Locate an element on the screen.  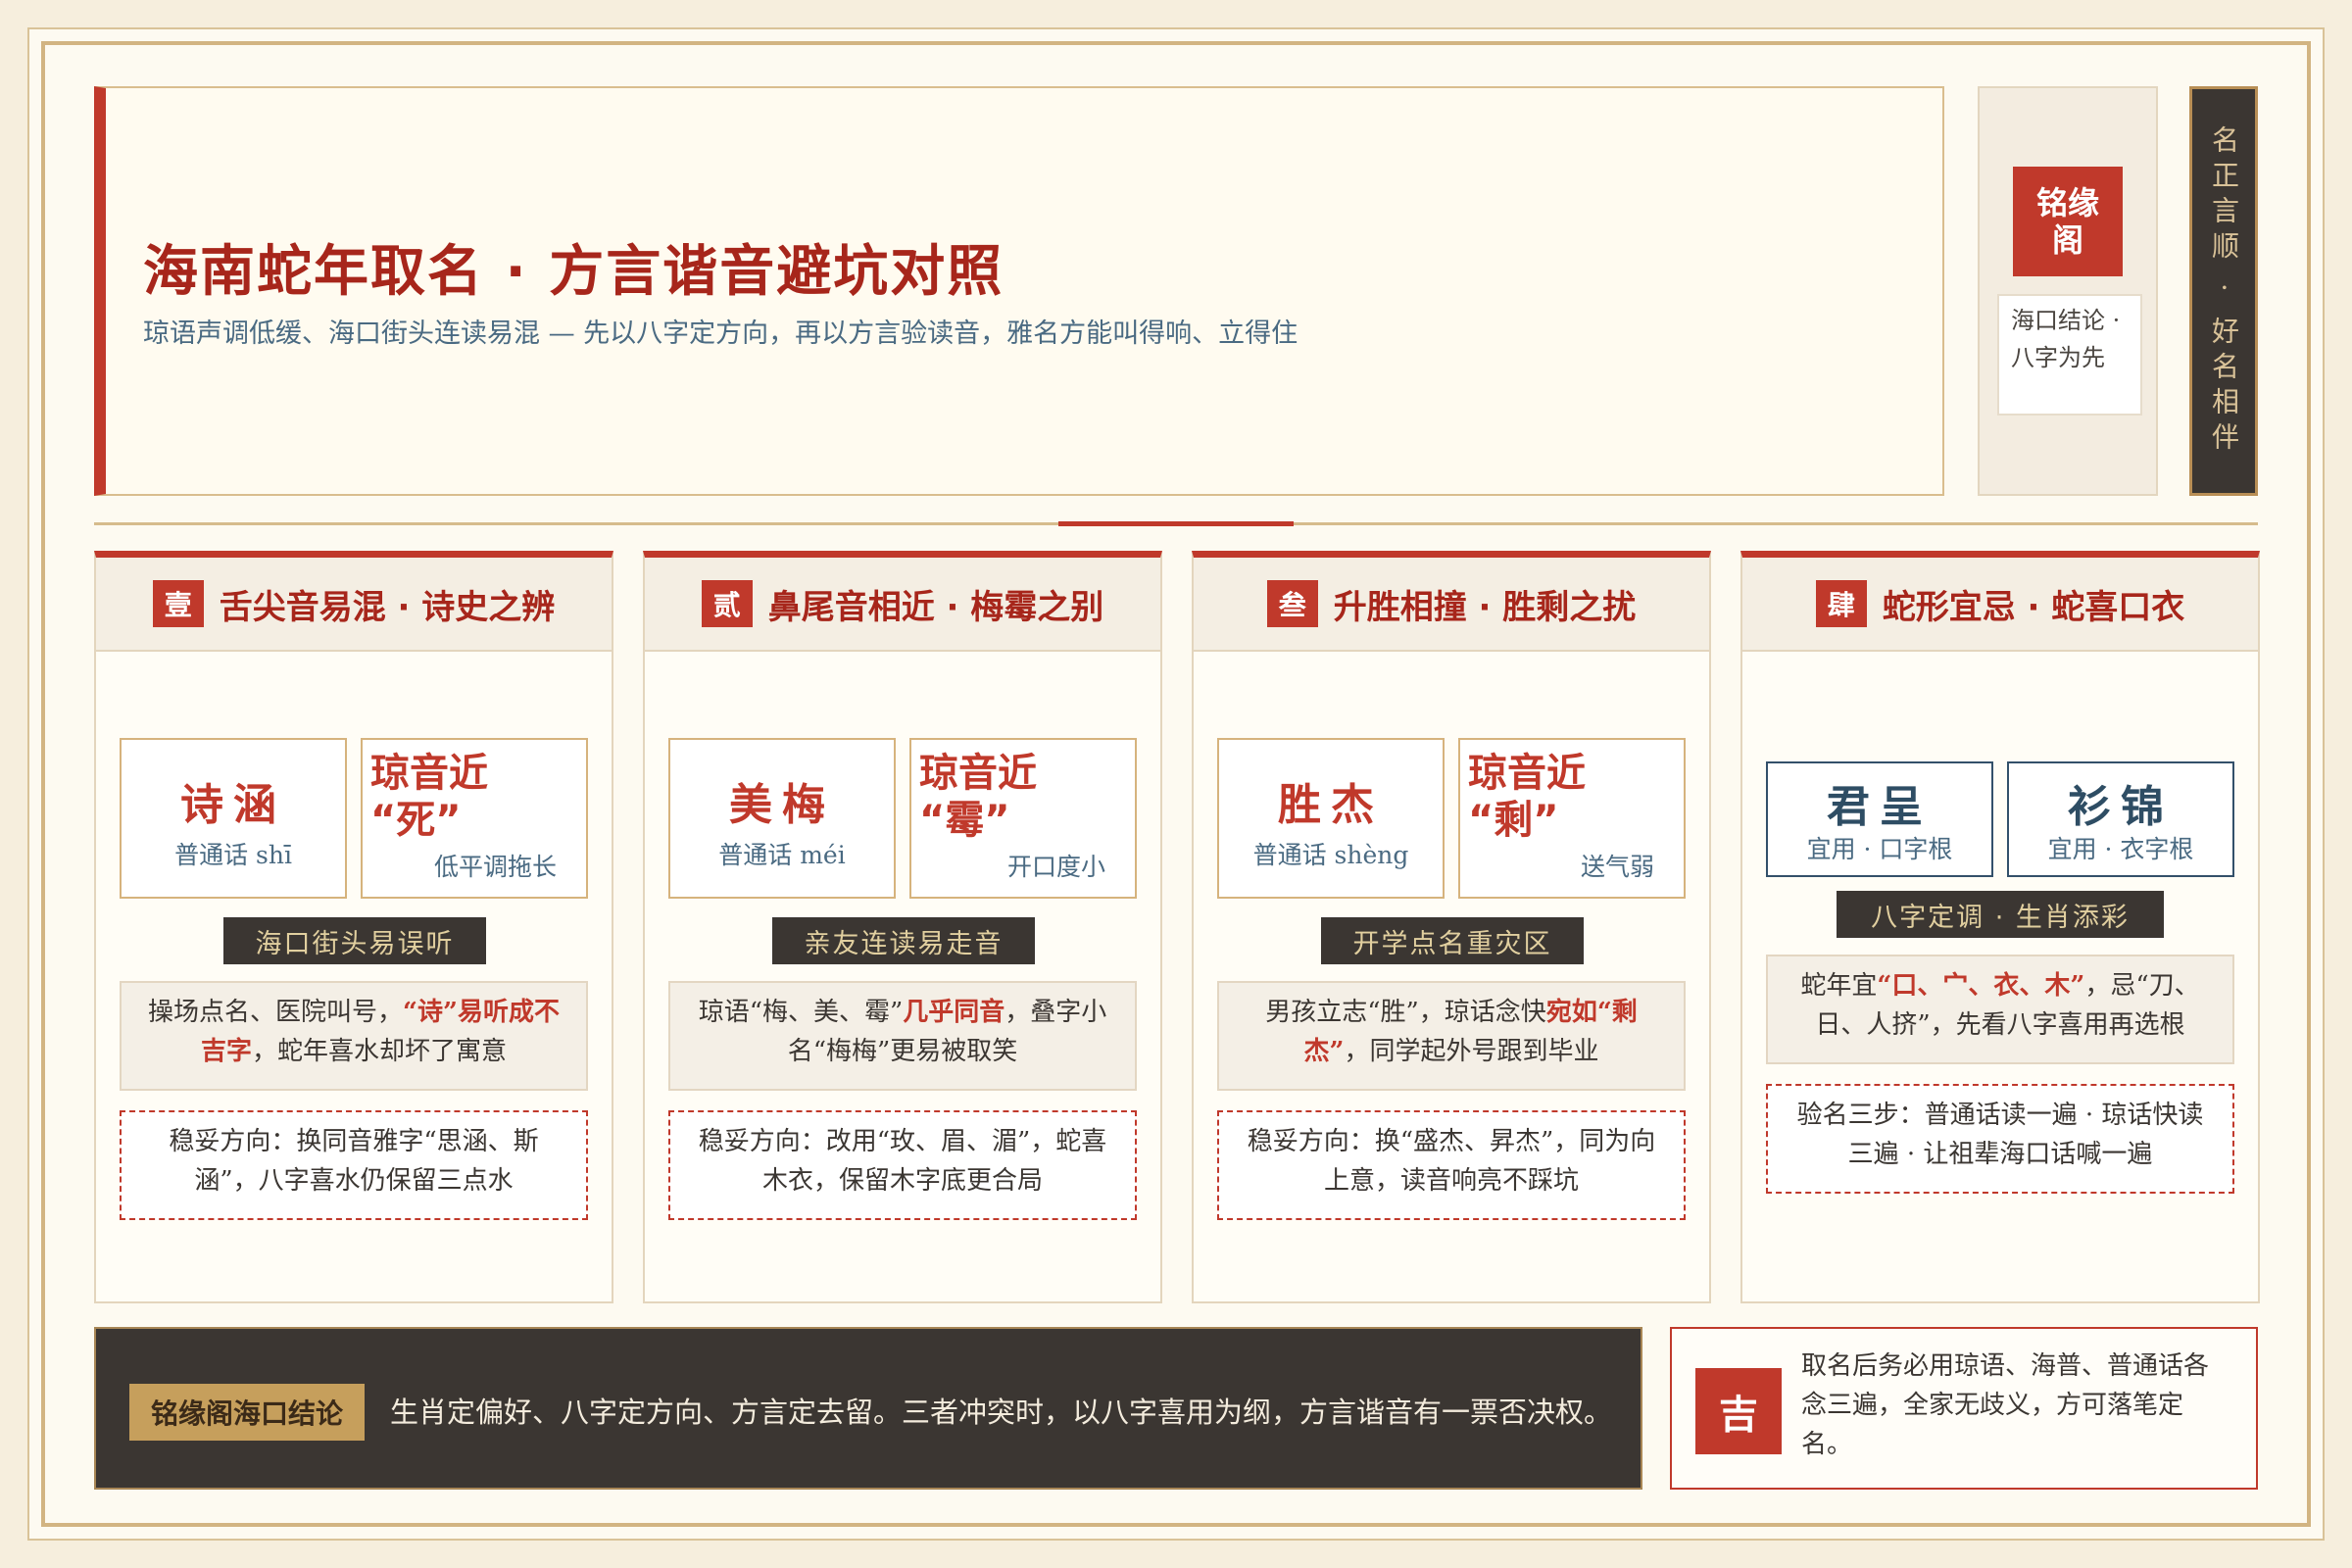
recommended-name-2: 衫锦 宜用 · 衣字根 is located at coordinates (2120, 819).